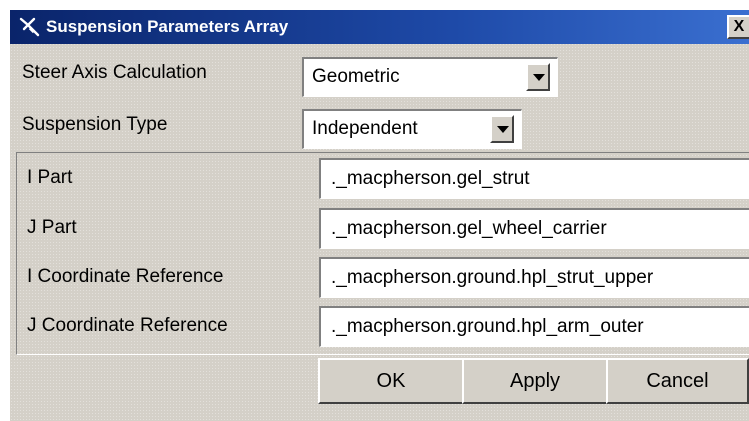 The image size is (749, 421). Describe the element at coordinates (125, 276) in the screenshot. I see `i-coordinate-reference-label: I Coordinate Reference` at that location.